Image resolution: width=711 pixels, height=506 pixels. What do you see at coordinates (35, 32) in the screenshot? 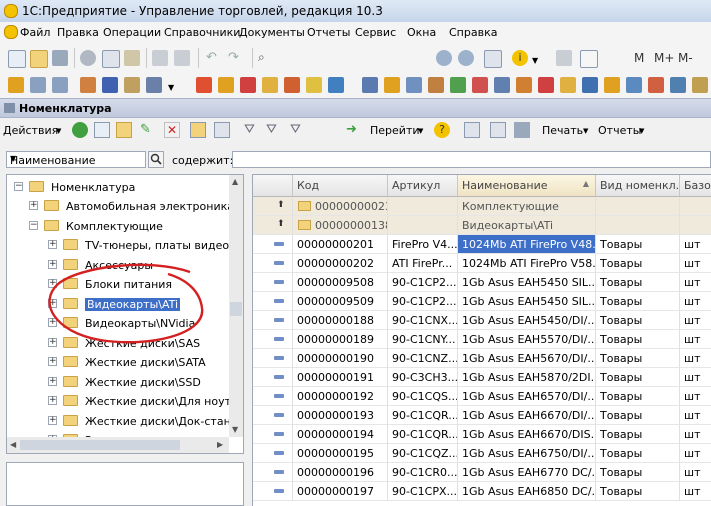
I see `menu-file: Файл` at bounding box center [35, 32].